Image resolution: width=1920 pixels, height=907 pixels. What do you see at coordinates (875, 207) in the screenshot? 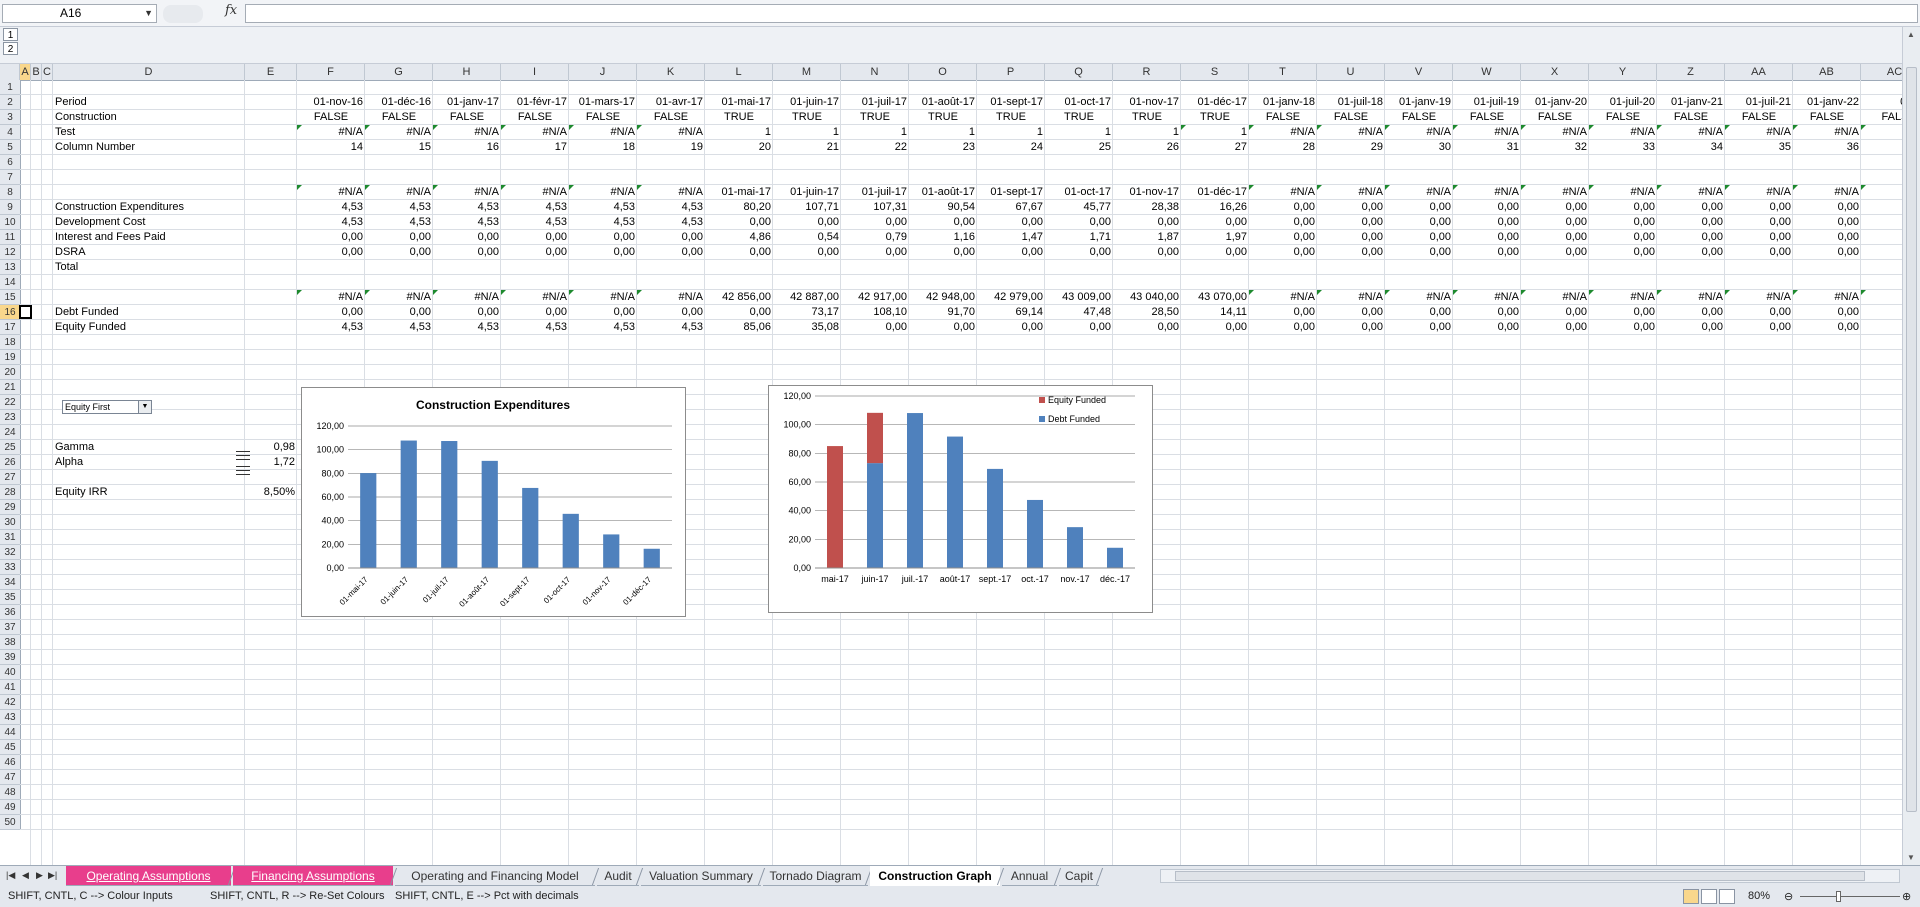
I see `cell-ce-n: 107,31` at bounding box center [875, 207].